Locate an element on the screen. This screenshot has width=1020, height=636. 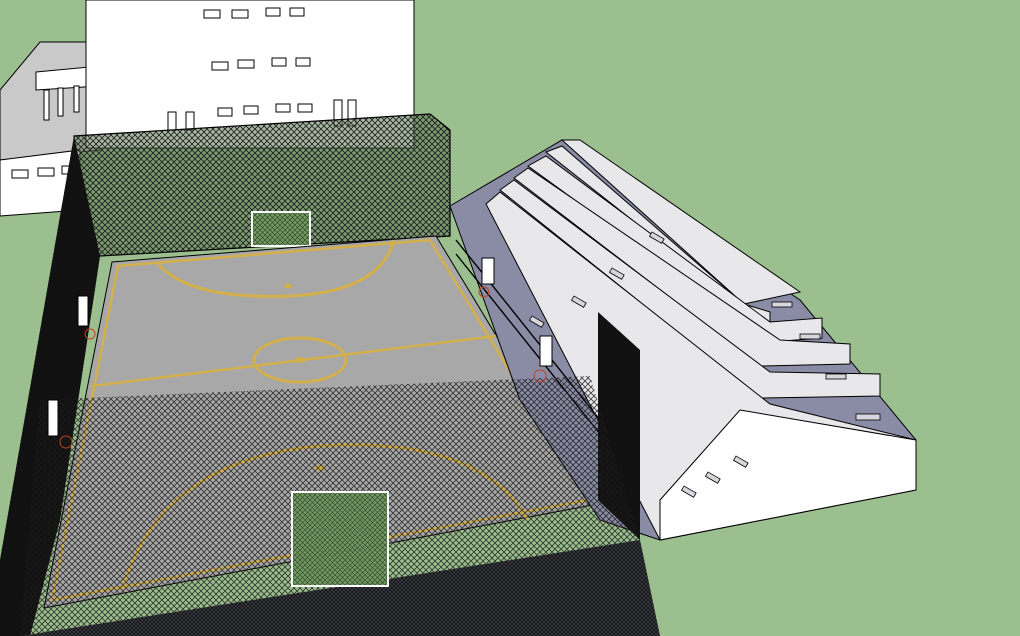
back-goal is located at coordinates (281, 229).